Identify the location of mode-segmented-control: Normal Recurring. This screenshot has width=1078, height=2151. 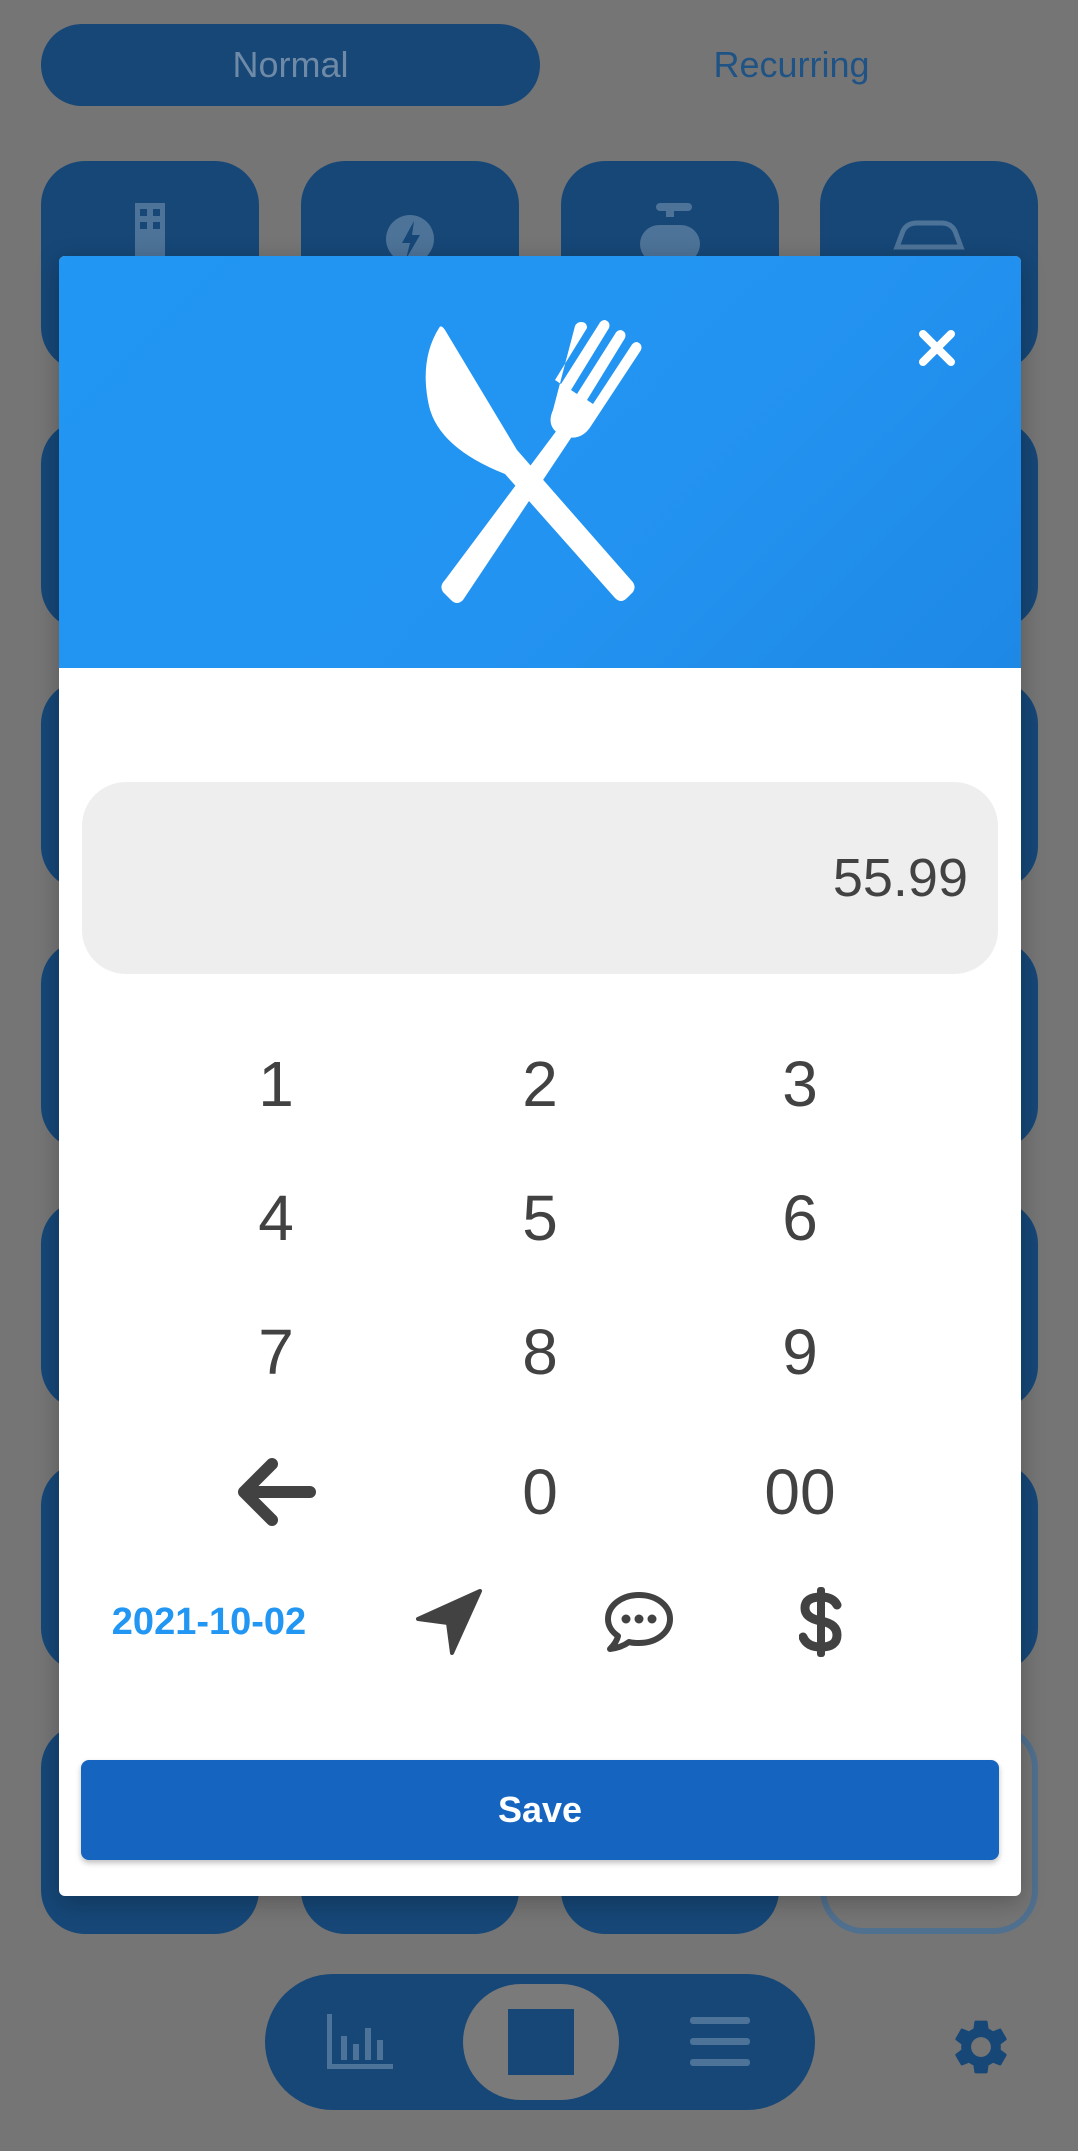
(541, 65).